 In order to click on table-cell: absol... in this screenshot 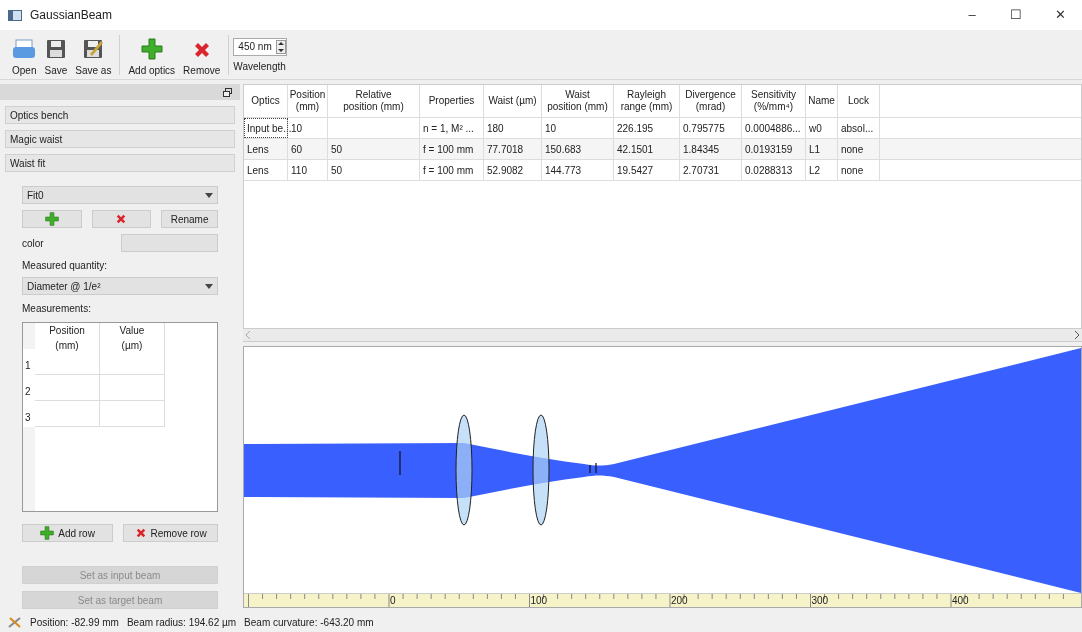, I will do `click(857, 128)`.